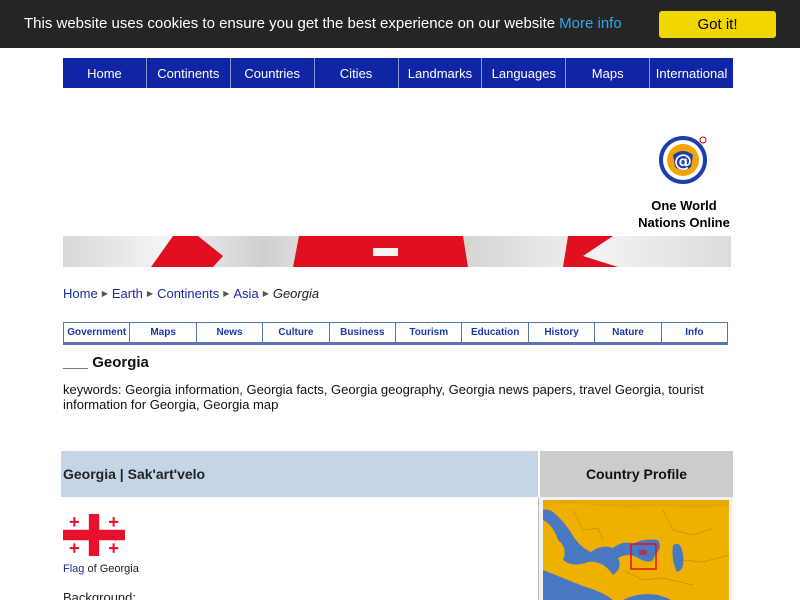 Image resolution: width=800 pixels, height=600 pixels. Describe the element at coordinates (524, 73) in the screenshot. I see `nav-item-languages: Languages` at that location.